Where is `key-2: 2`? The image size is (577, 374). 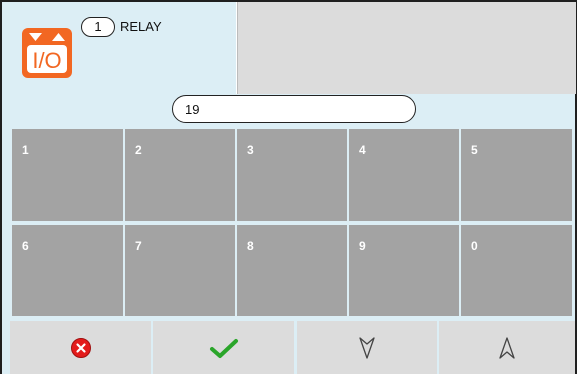
key-2: 2 is located at coordinates (180, 175).